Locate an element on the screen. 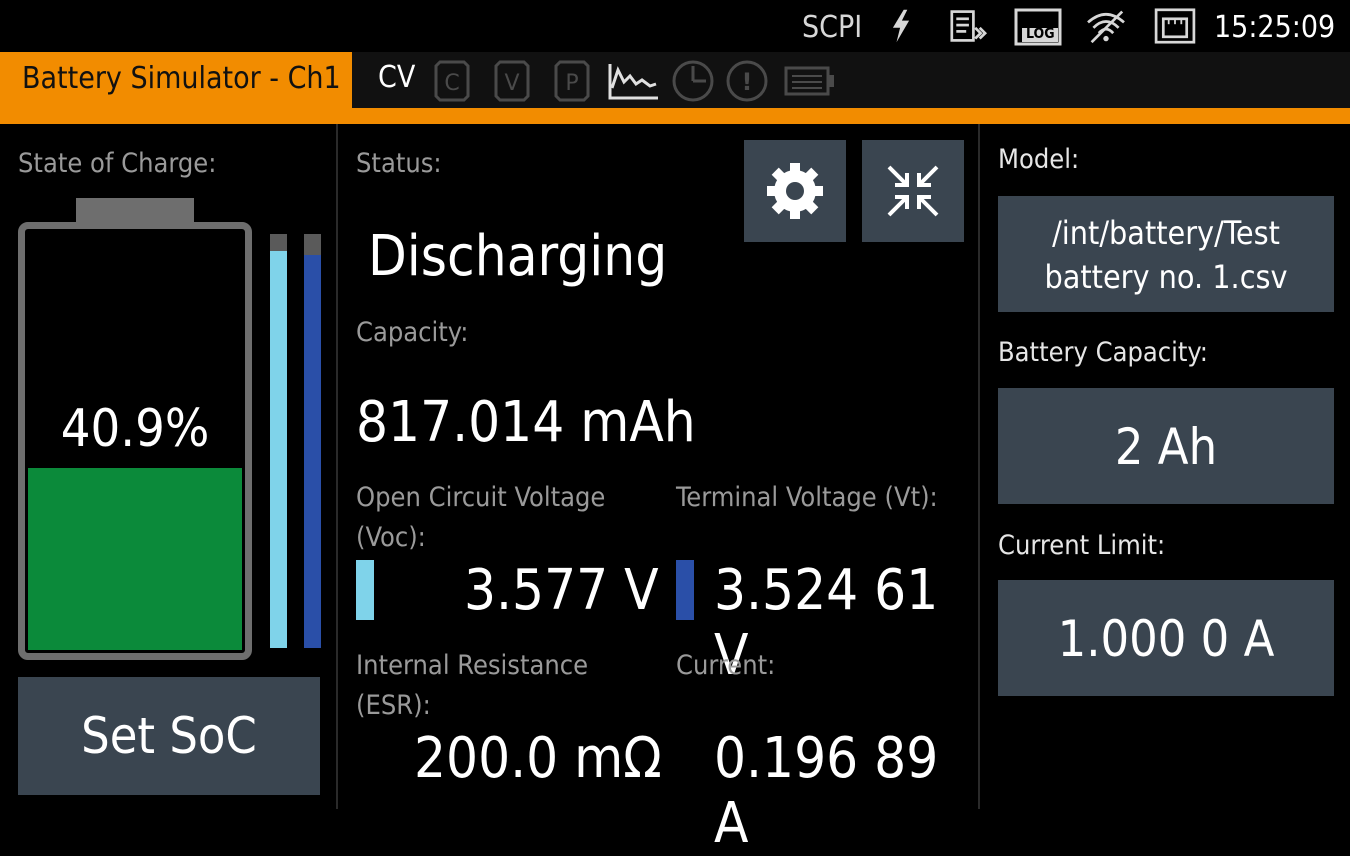 The width and height of the screenshot is (1350, 856). settings-button is located at coordinates (795, 191).